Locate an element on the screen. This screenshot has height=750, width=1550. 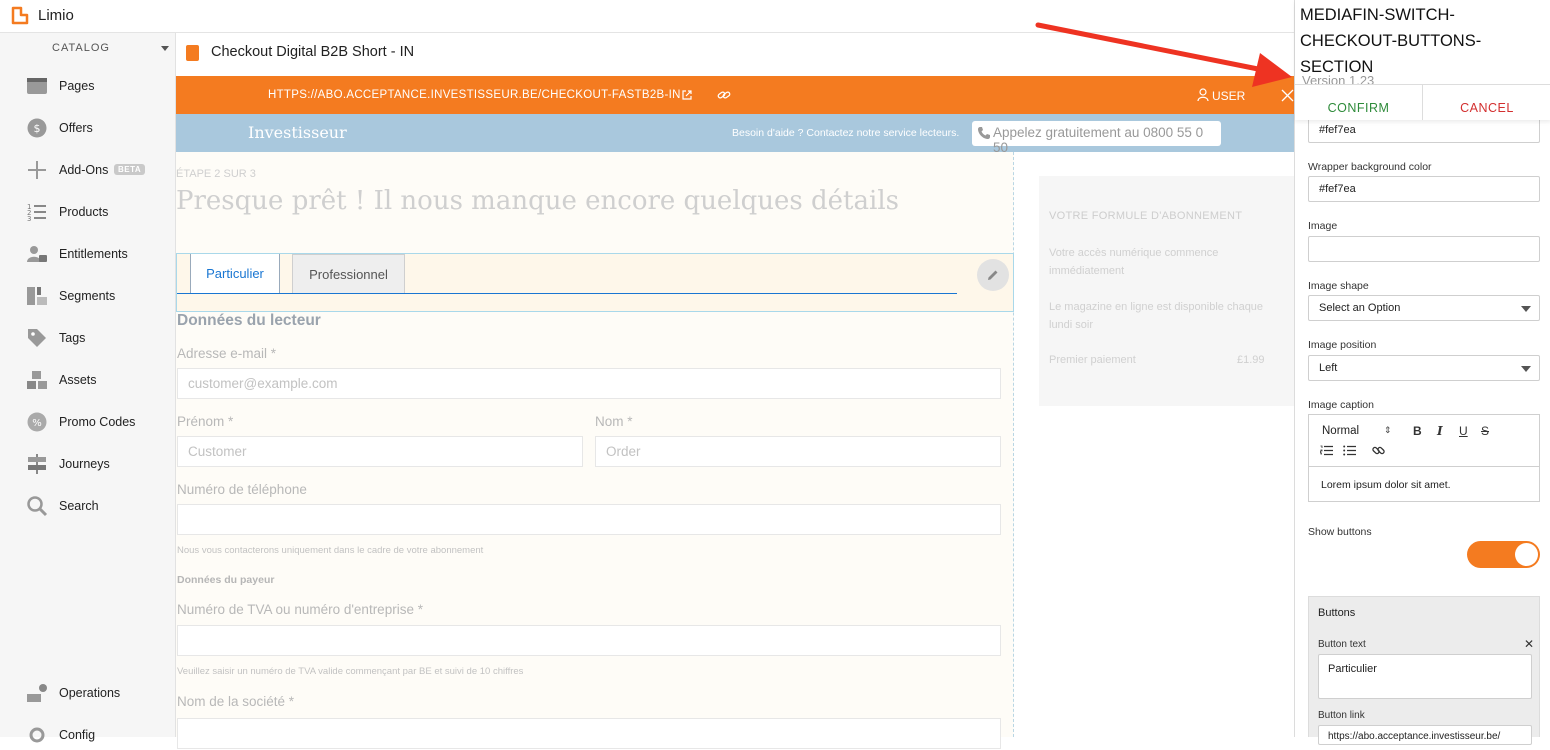
toggle-knob is located at coordinates (1526, 554).